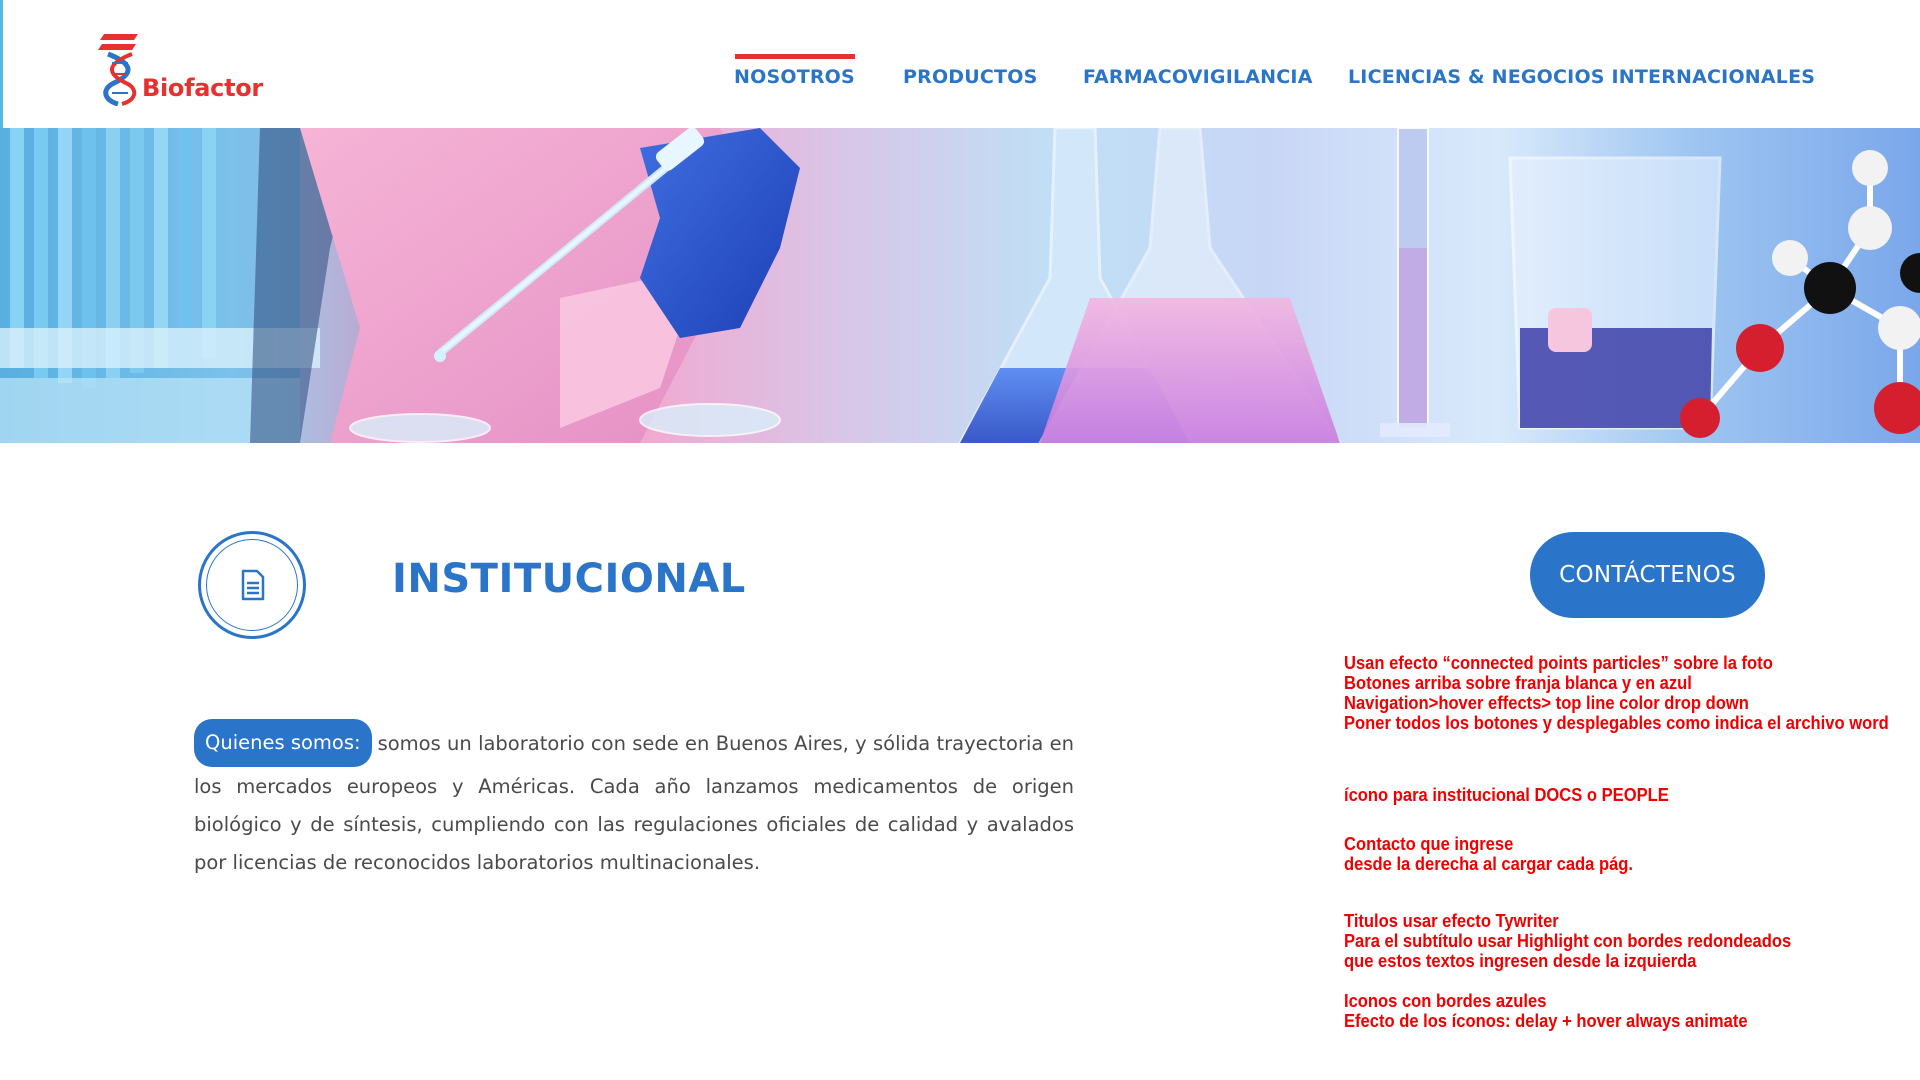  I want to click on note-line: desde la derecha al cargar cada pág., so click(1489, 864).